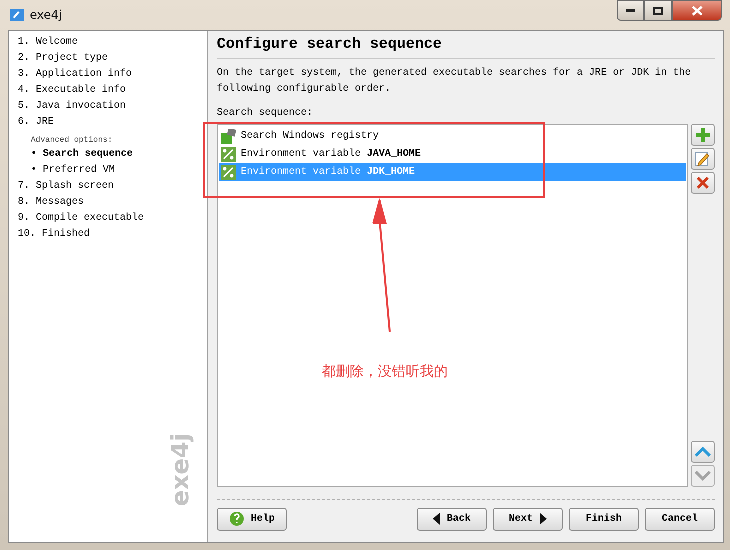  What do you see at coordinates (72, 59) in the screenshot?
I see `step-label: Project type` at bounding box center [72, 59].